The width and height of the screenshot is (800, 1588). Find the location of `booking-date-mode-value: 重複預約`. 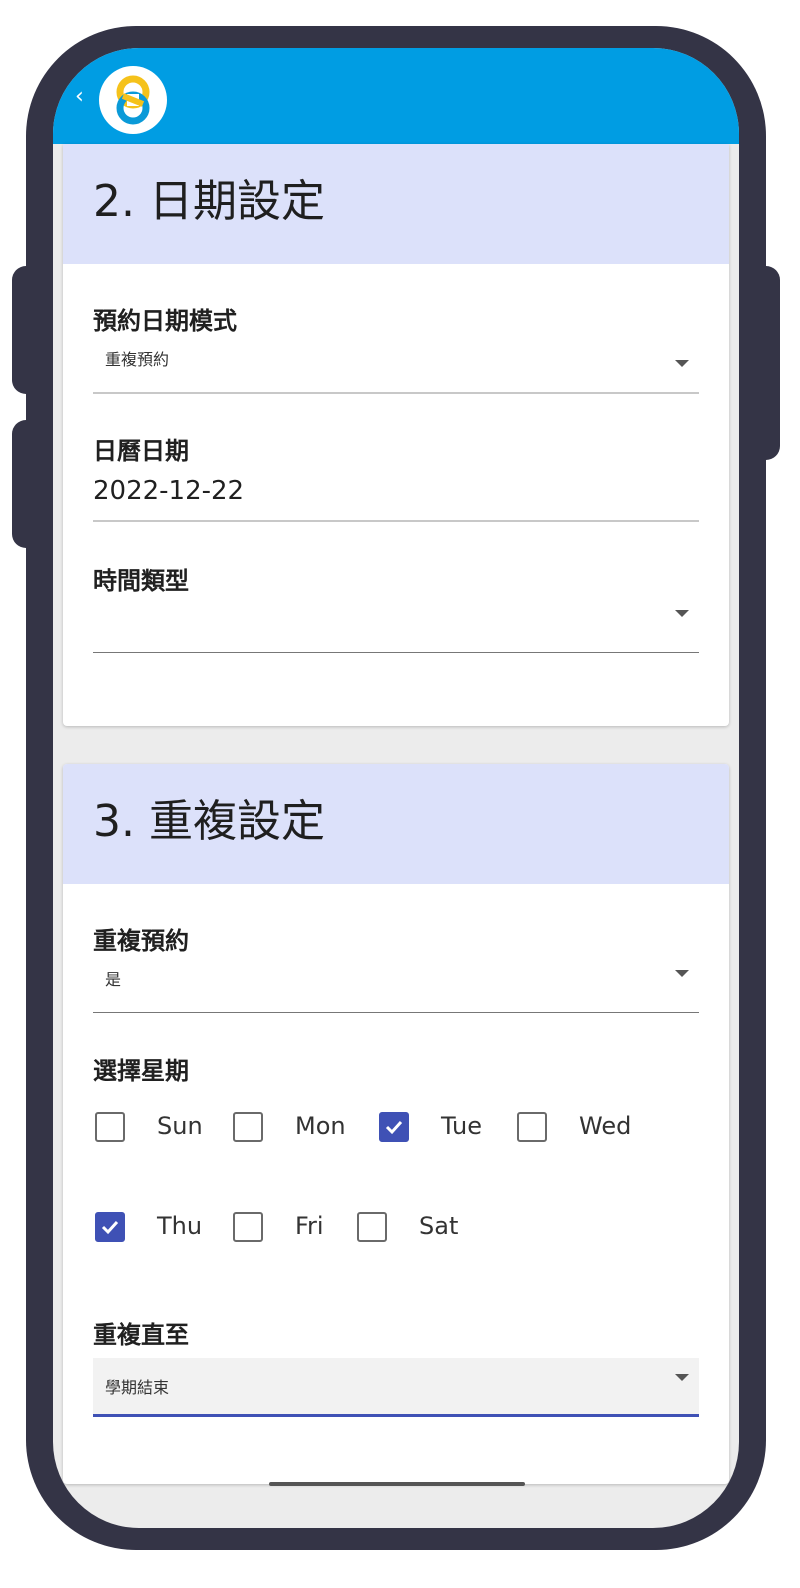

booking-date-mode-value: 重複預約 is located at coordinates (137, 359).